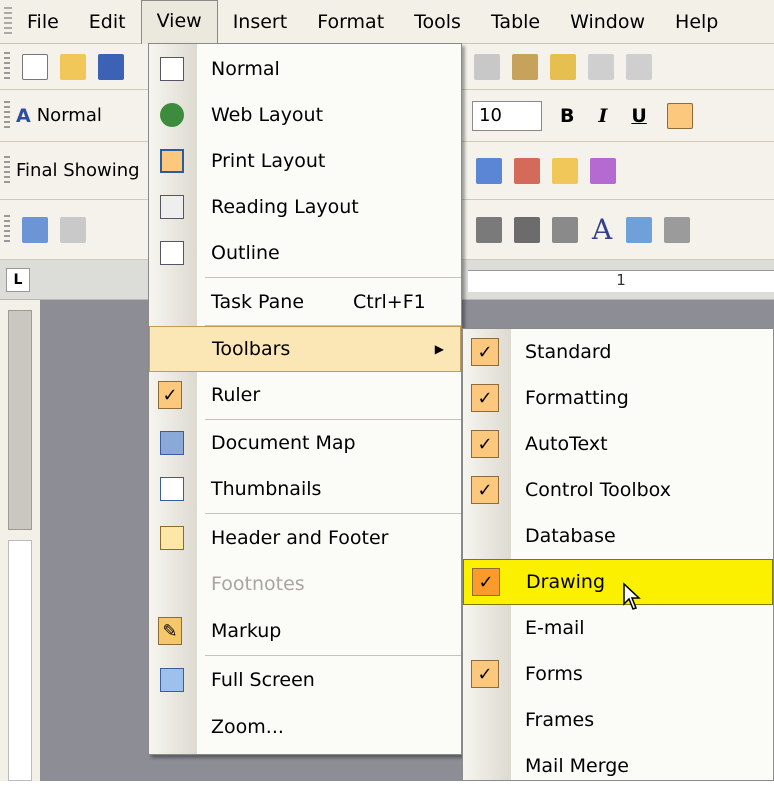  What do you see at coordinates (602, 116) in the screenshot?
I see `italic-icon: I` at bounding box center [602, 116].